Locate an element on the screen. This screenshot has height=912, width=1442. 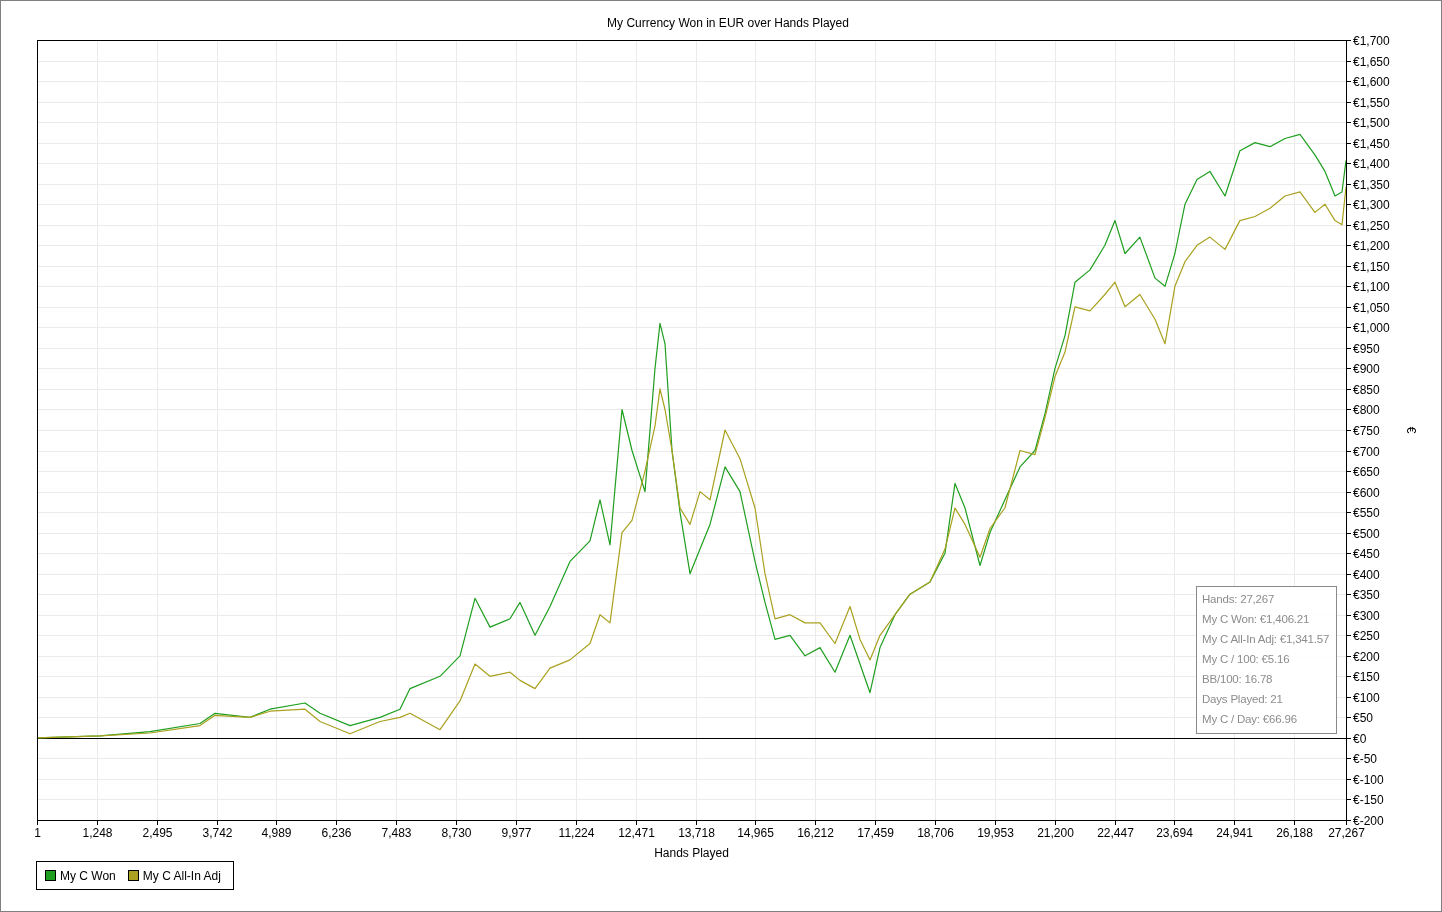
y-tick-label: €1,700 is located at coordinates (1371, 40).